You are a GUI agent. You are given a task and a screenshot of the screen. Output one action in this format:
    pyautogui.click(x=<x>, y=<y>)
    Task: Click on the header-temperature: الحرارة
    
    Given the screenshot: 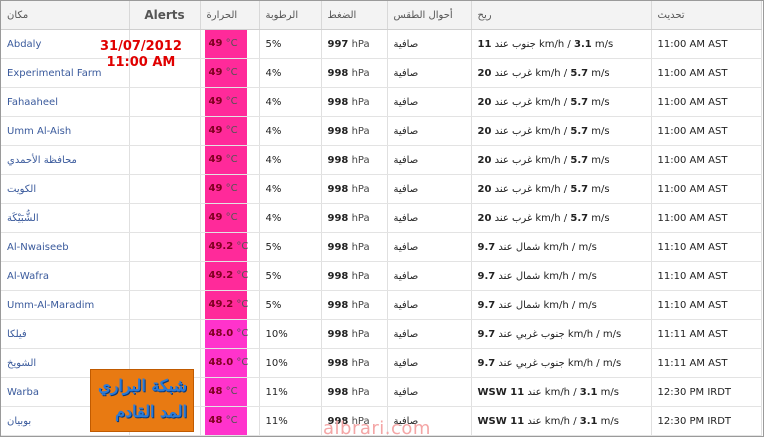 What is the action you would take?
    pyautogui.click(x=230, y=15)
    